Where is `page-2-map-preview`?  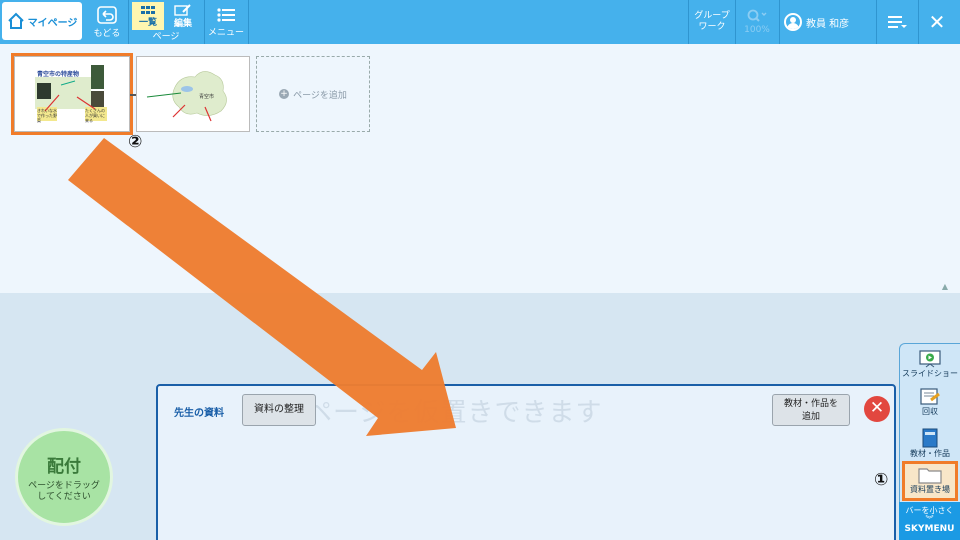 page-2-map-preview is located at coordinates (193, 94).